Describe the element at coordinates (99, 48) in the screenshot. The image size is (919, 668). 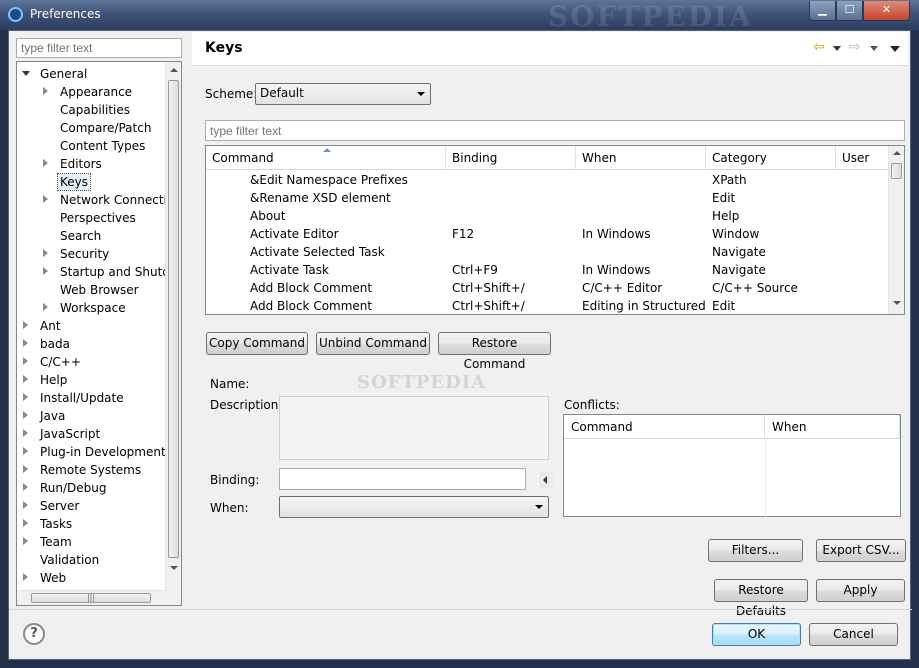
I see `tree-filter-input` at that location.